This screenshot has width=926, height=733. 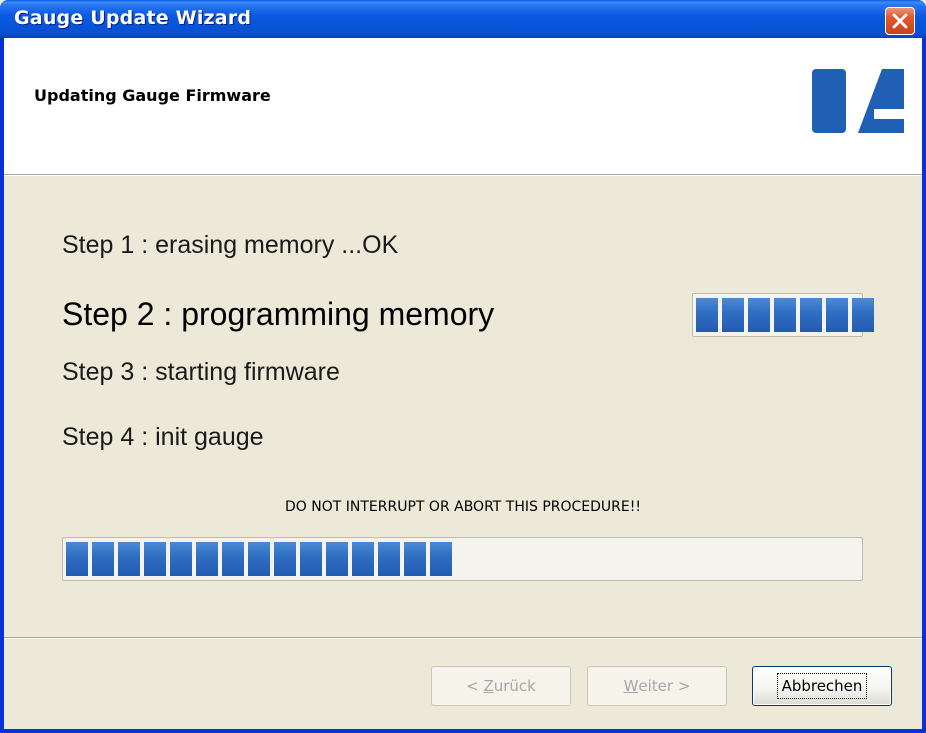 I want to click on overall-progress-fill, so click(x=259, y=559).